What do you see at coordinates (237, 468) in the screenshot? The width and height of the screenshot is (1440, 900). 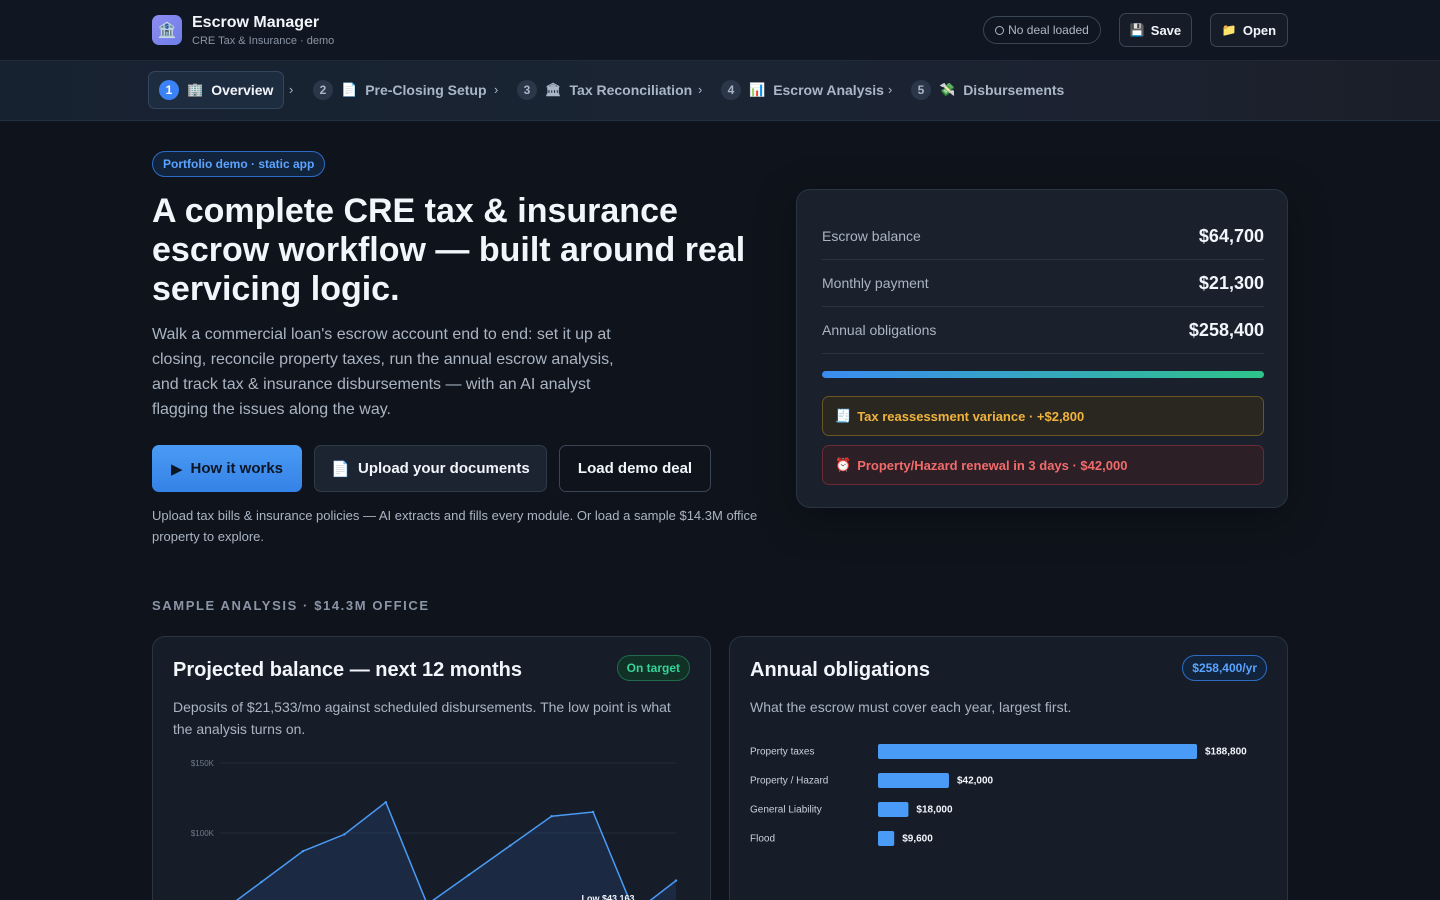 I see `how-it-works-label: How it works` at bounding box center [237, 468].